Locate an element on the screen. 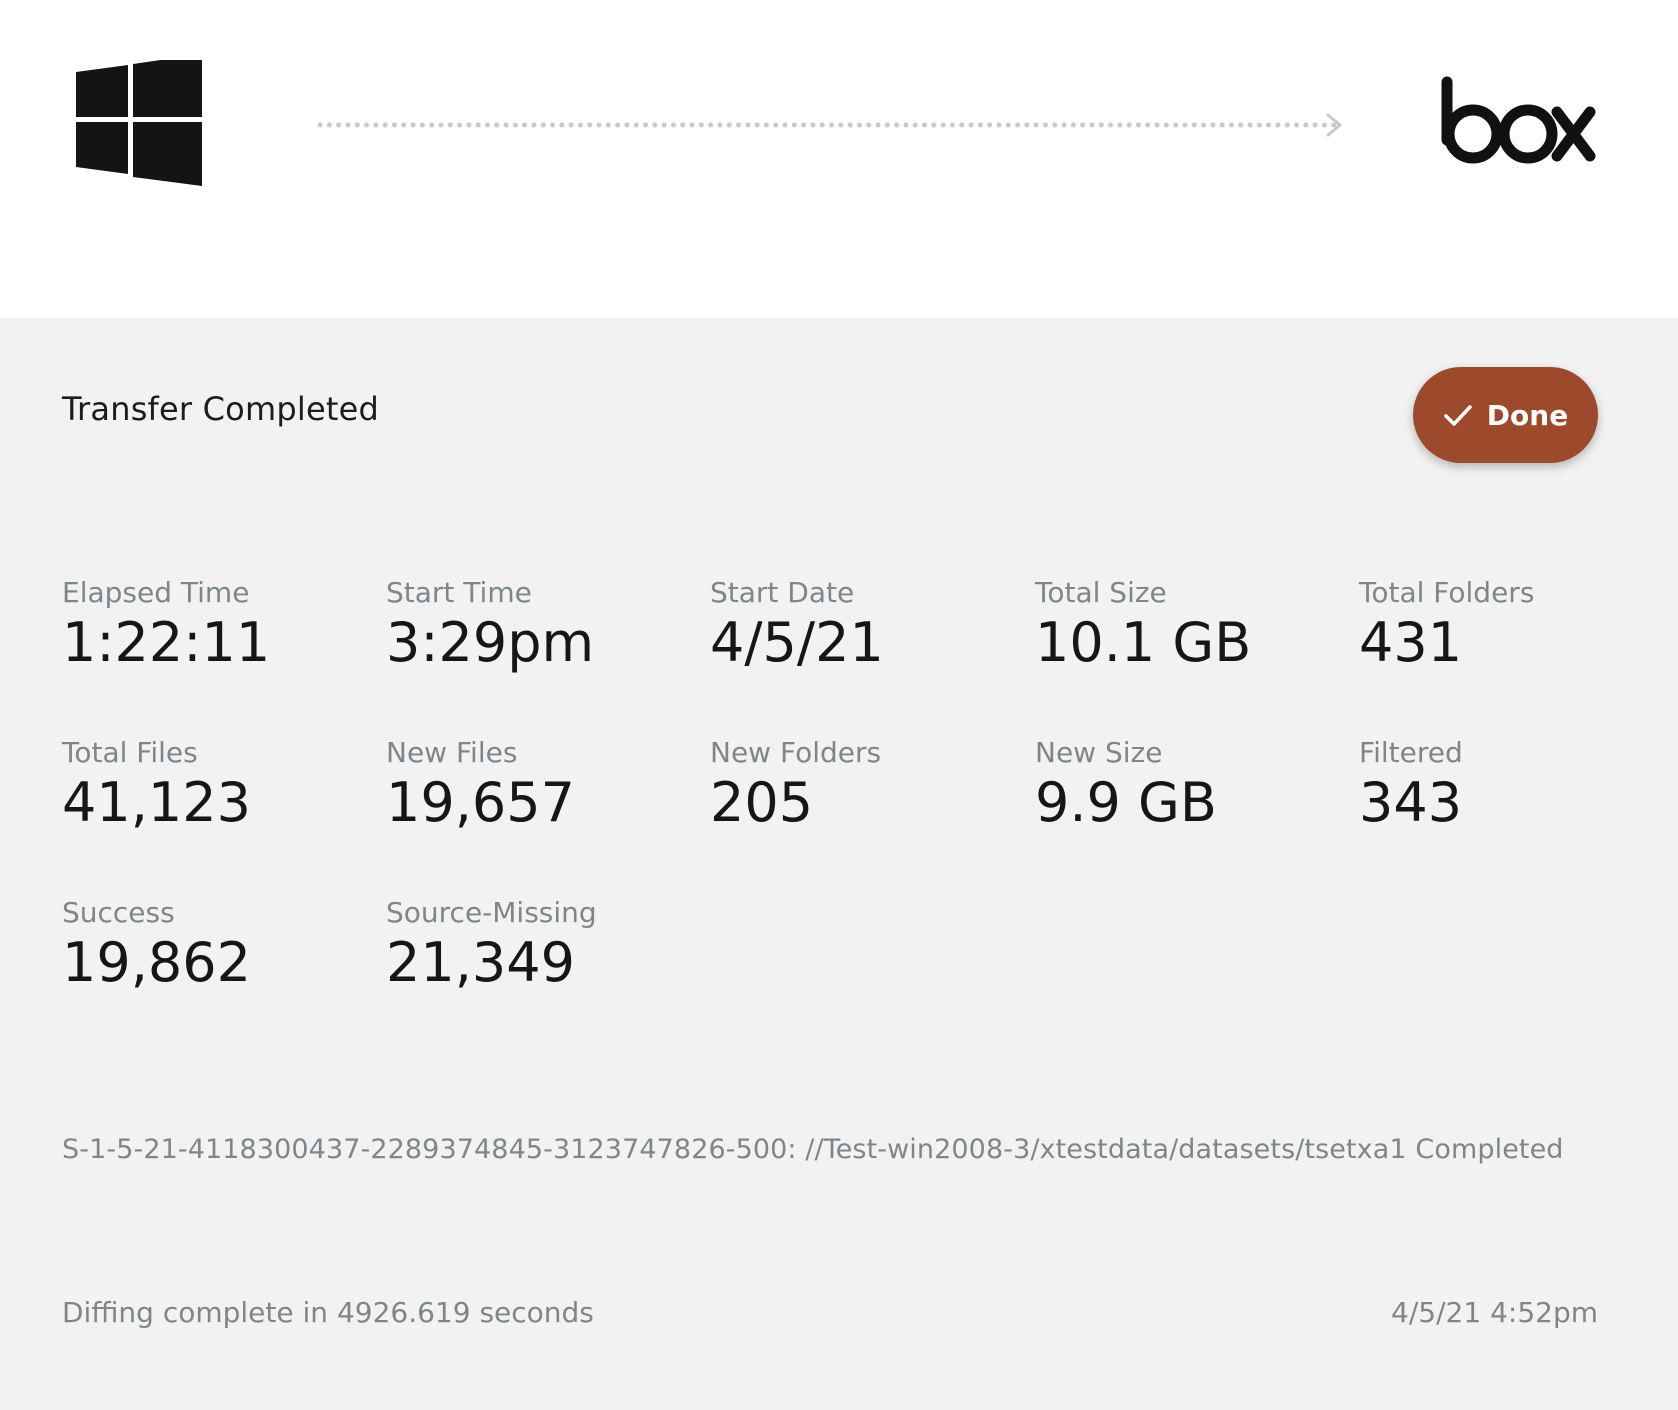  stat-label: Total Size is located at coordinates (1101, 592).